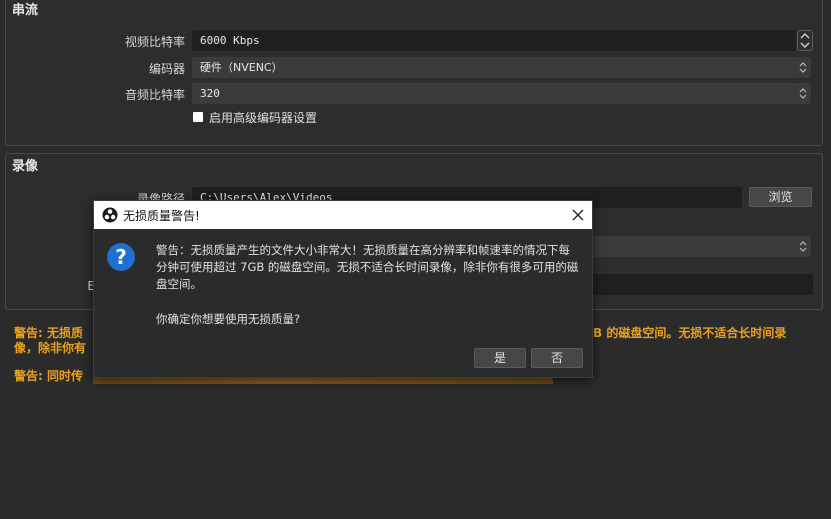 This screenshot has width=831, height=519. I want to click on close-icon, so click(578, 215).